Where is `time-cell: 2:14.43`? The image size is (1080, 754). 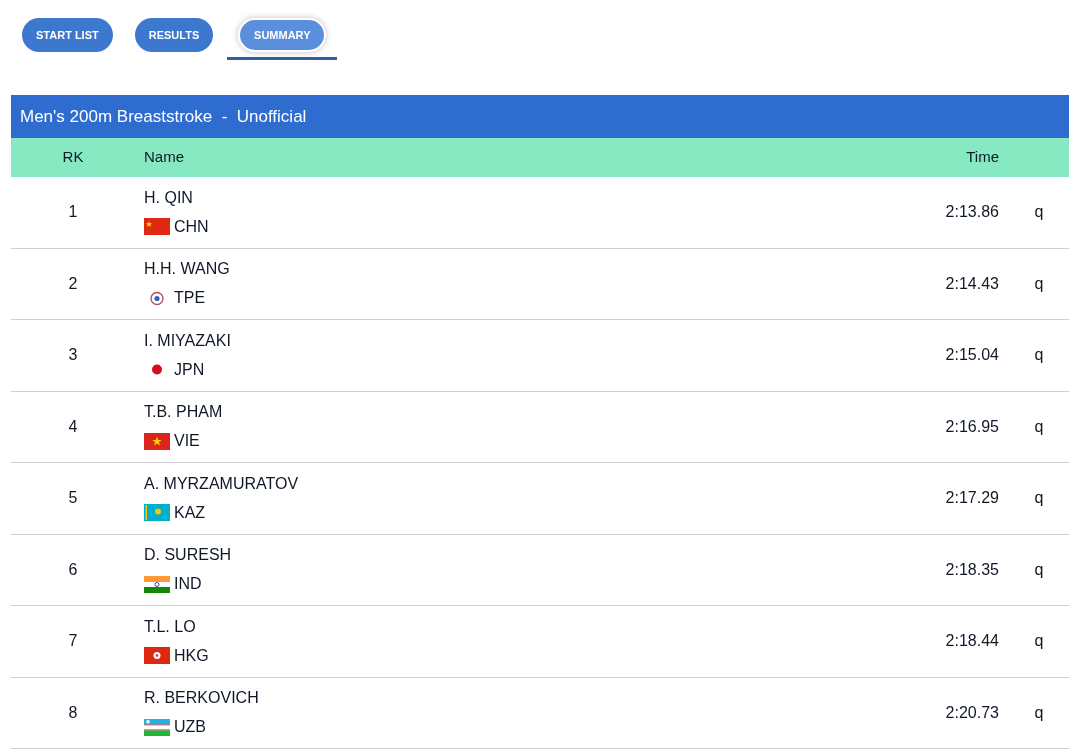
time-cell: 2:14.43 is located at coordinates (972, 283).